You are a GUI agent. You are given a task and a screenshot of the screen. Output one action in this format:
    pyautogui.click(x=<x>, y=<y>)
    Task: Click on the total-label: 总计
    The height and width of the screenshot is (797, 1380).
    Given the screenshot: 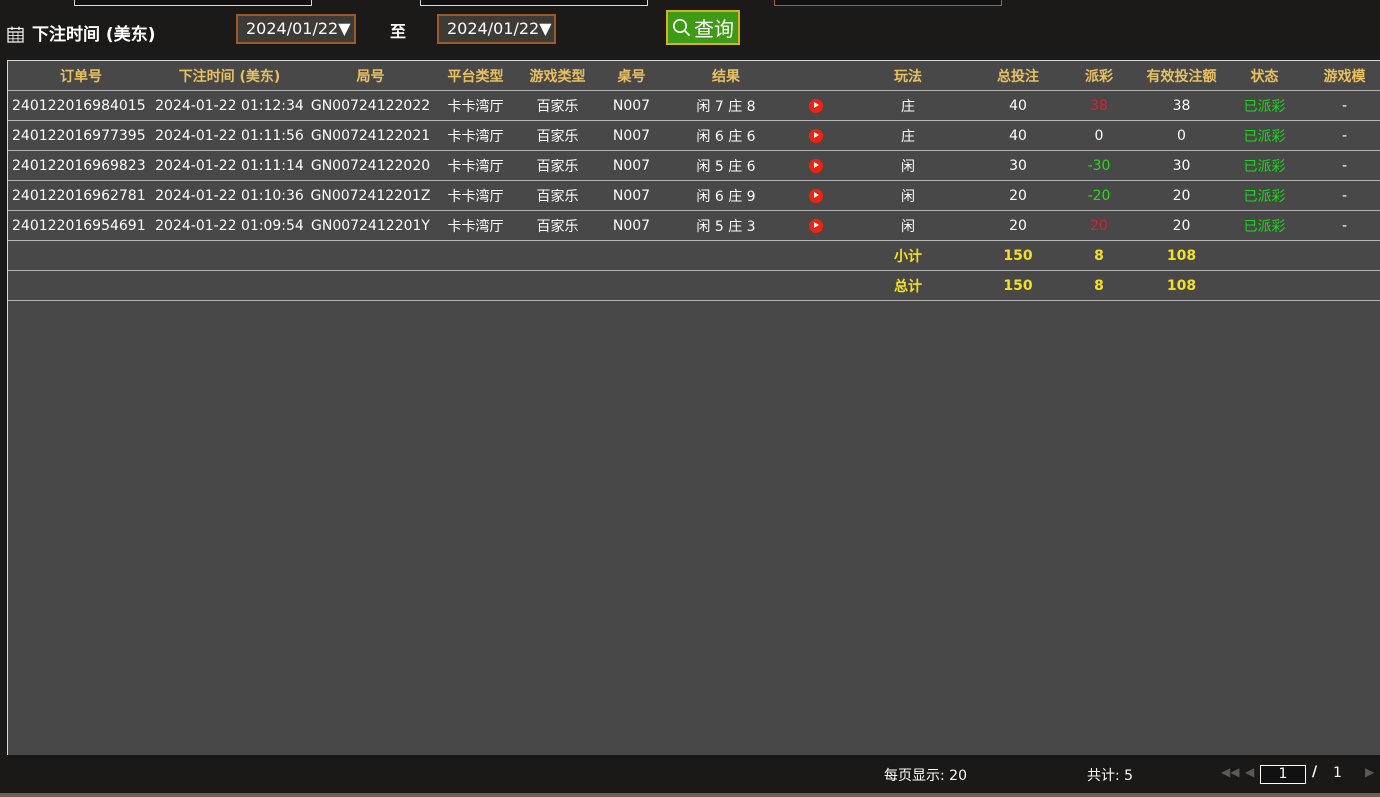 What is the action you would take?
    pyautogui.click(x=908, y=285)
    